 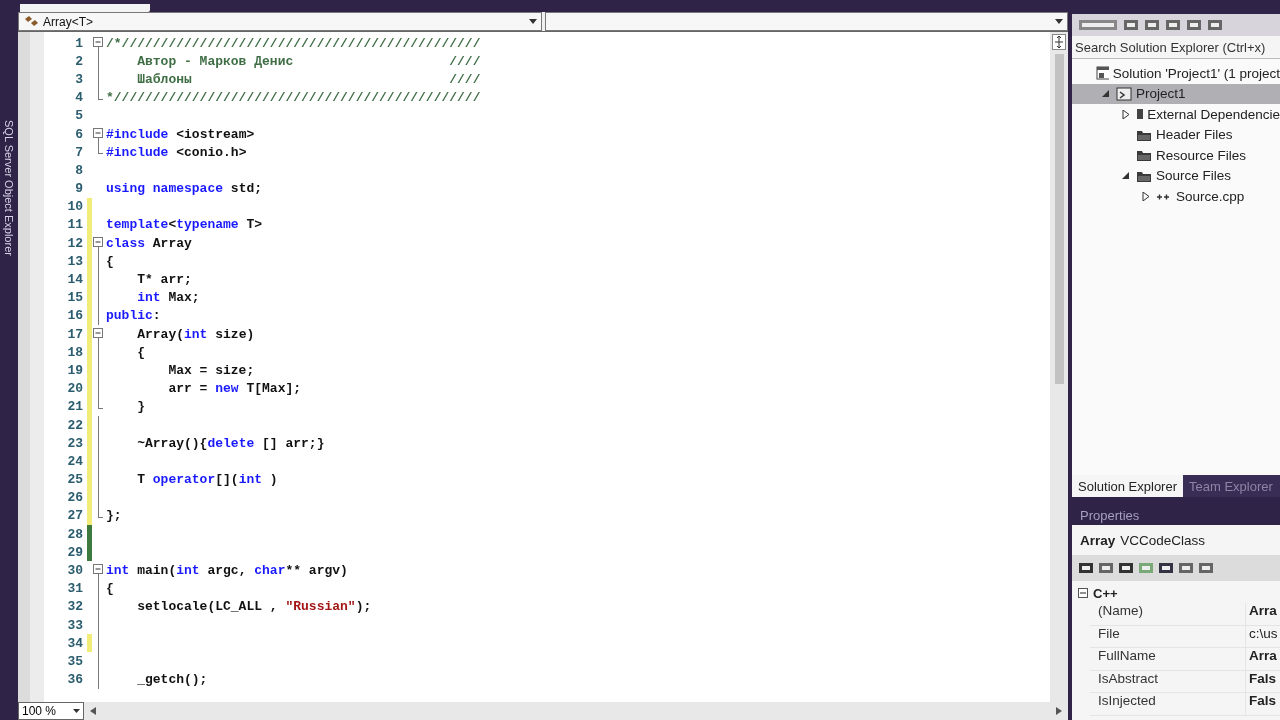 I want to click on line-number: 1, so click(x=78, y=43).